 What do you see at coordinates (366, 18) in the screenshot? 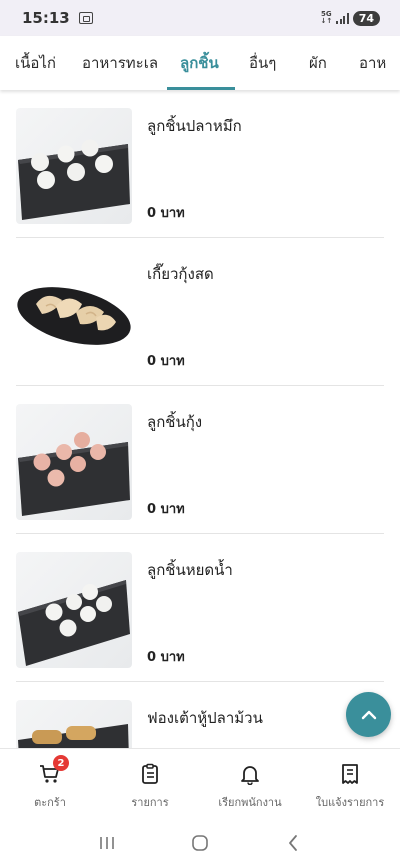
I see `battery-indicator: 74` at bounding box center [366, 18].